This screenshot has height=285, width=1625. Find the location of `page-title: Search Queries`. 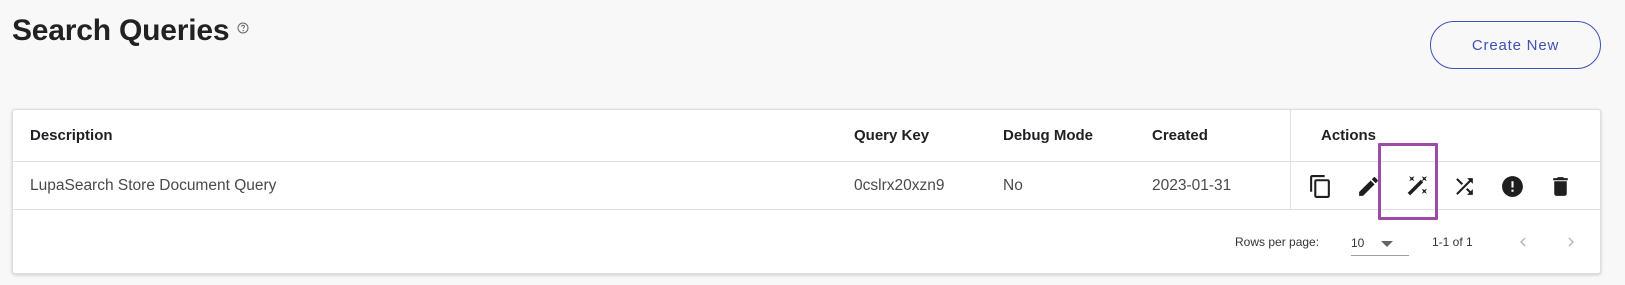

page-title: Search Queries is located at coordinates (121, 30).